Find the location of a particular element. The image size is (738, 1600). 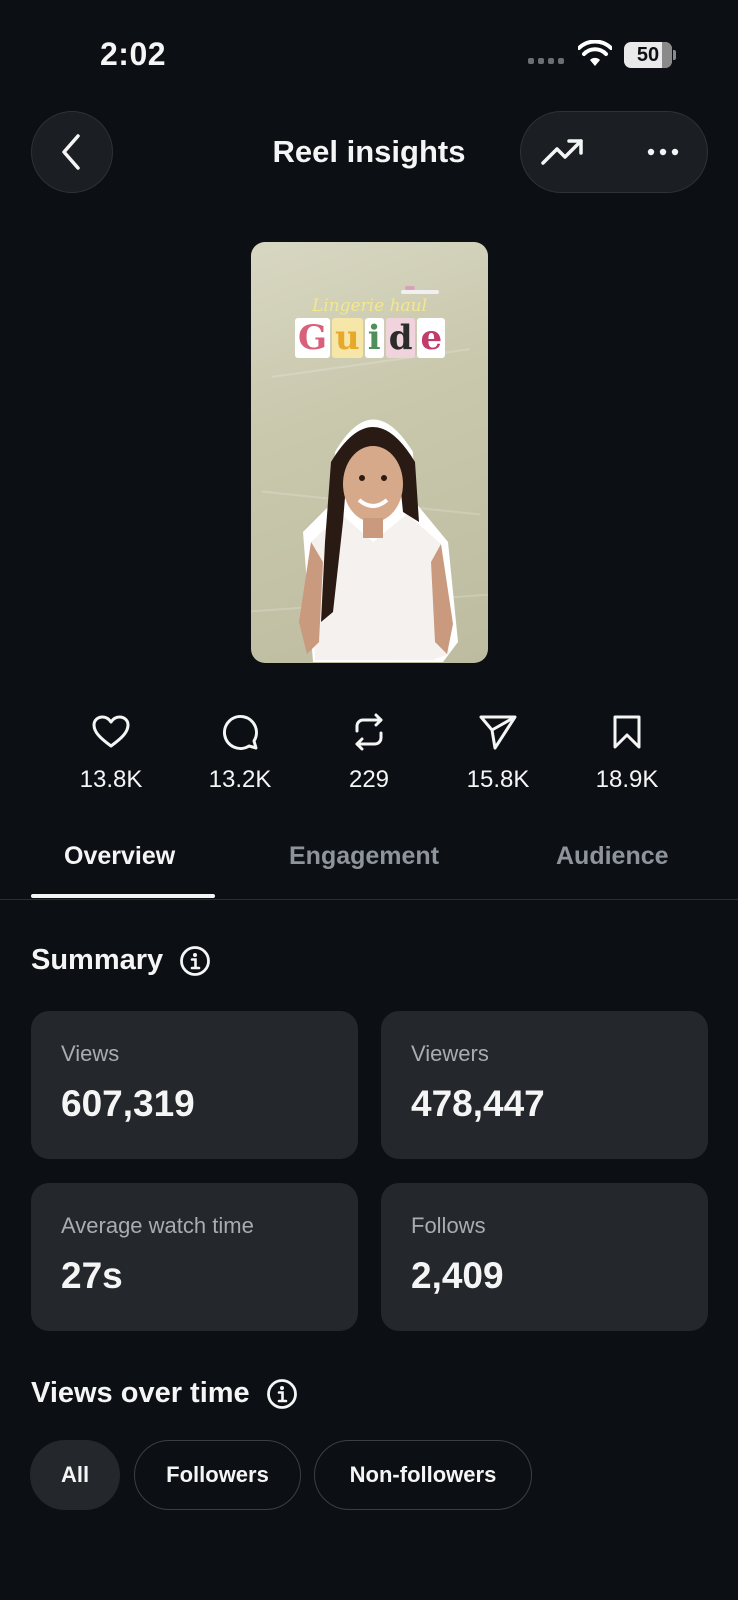

reel-overlay-title: G u i d e is located at coordinates (370, 338).